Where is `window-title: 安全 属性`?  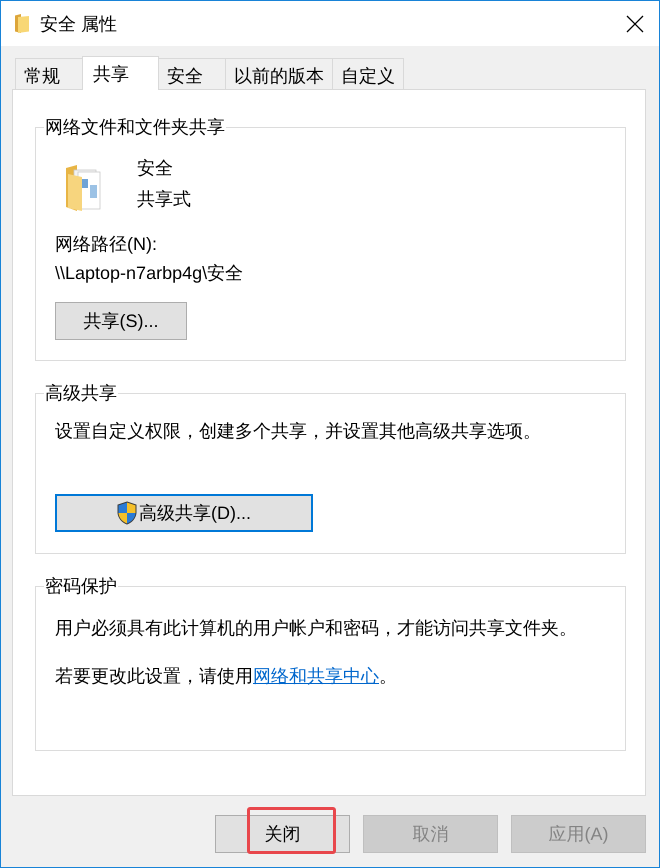
window-title: 安全 属性 is located at coordinates (79, 24).